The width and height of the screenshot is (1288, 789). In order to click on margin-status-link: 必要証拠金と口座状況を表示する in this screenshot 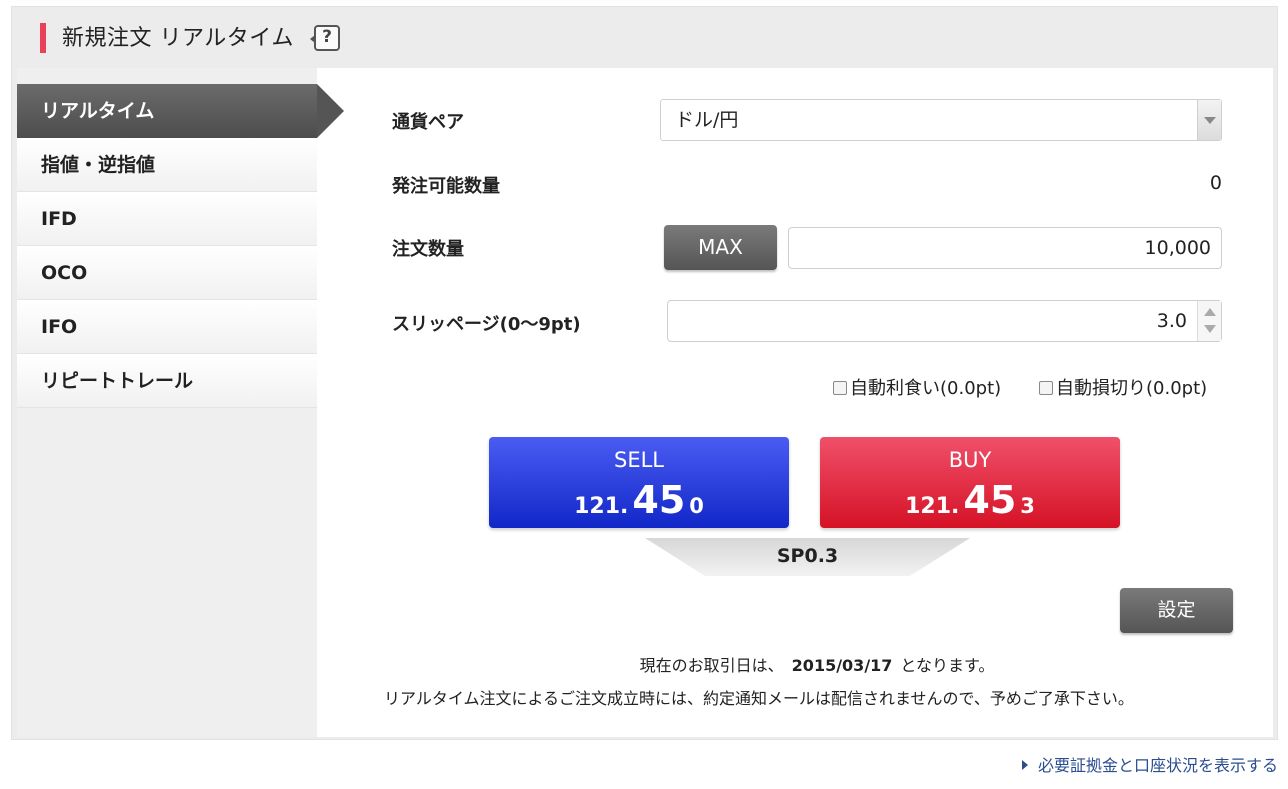, I will do `click(1149, 764)`.